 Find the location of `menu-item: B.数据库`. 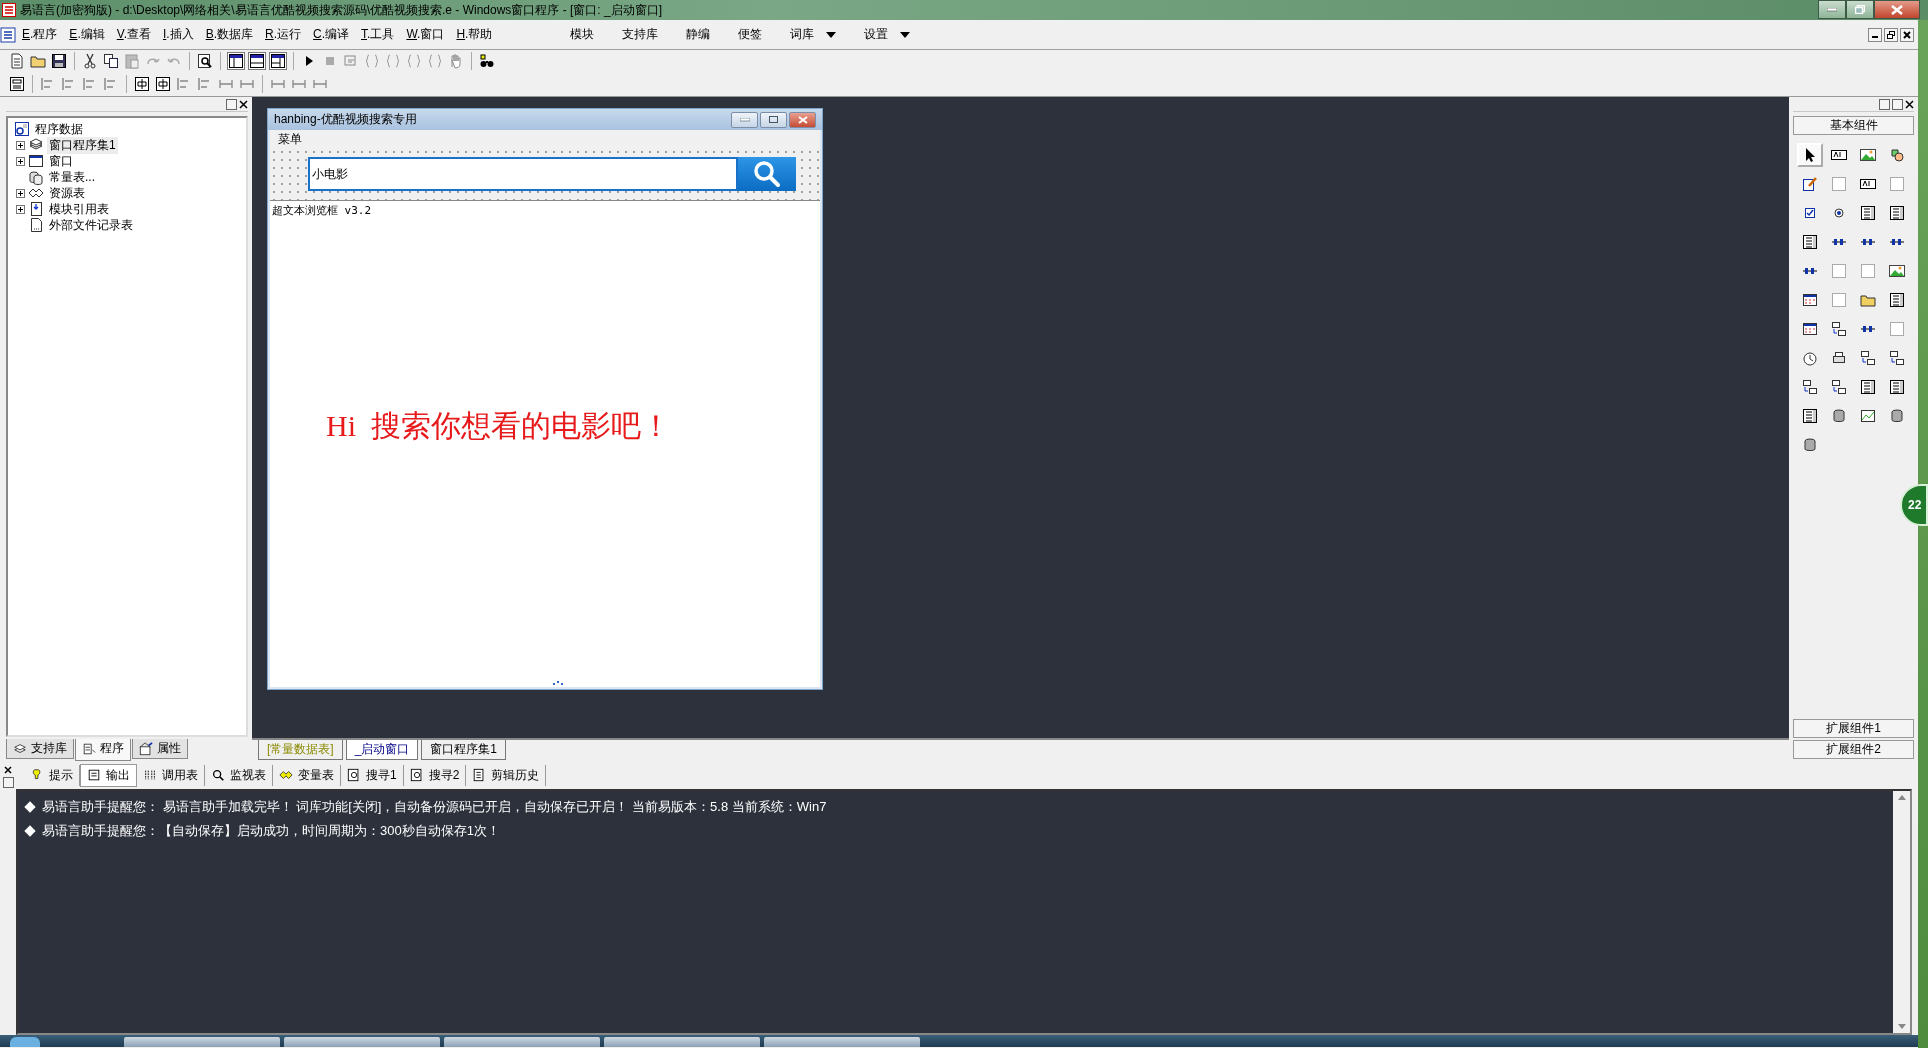

menu-item: B.数据库 is located at coordinates (229, 34).